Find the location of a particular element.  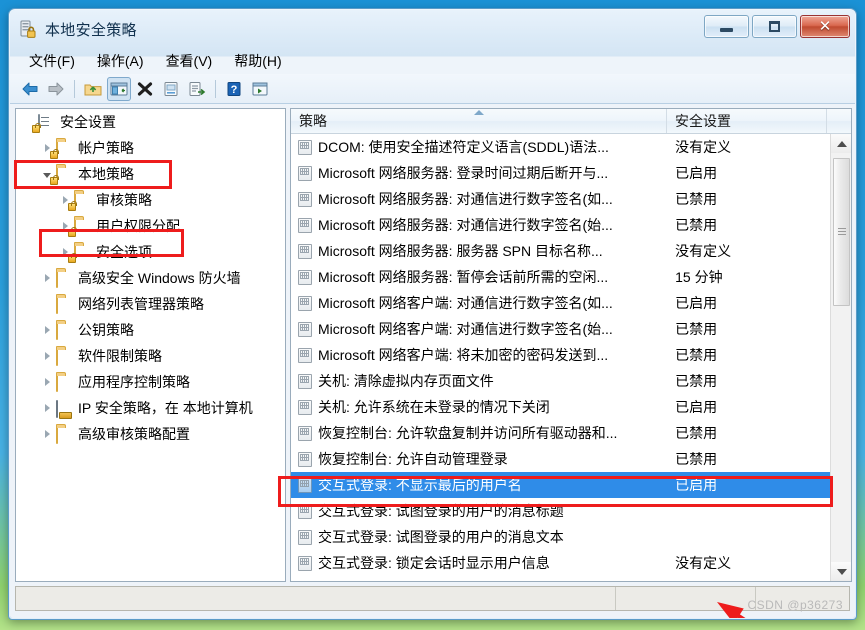

tree-node-3: 审核策略 is located at coordinates (150, 200).